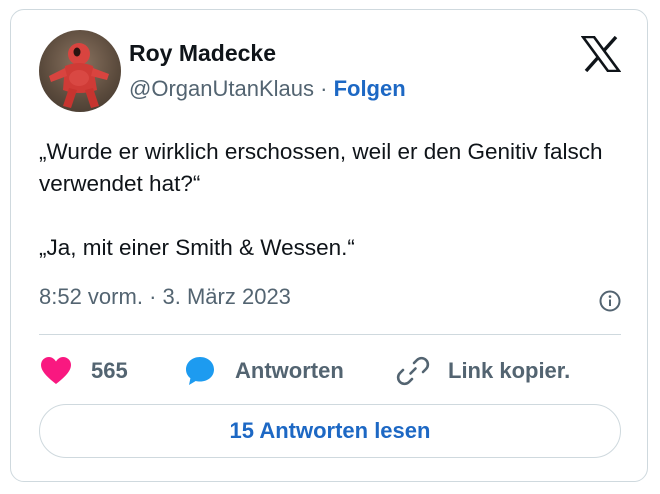  What do you see at coordinates (79, 75) in the screenshot?
I see `red-plush-figure-avatar` at bounding box center [79, 75].